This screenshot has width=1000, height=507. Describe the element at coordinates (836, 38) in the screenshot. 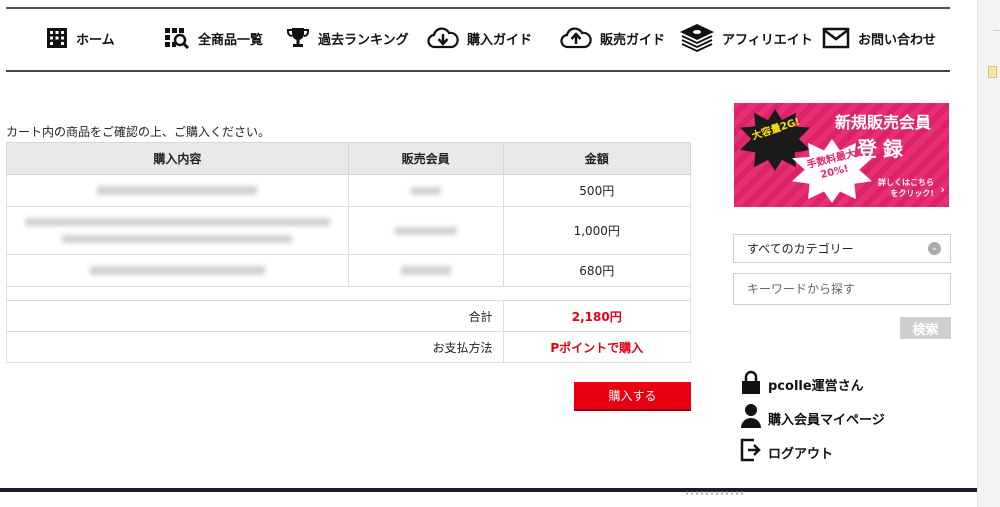

I see `envelope-icon` at that location.